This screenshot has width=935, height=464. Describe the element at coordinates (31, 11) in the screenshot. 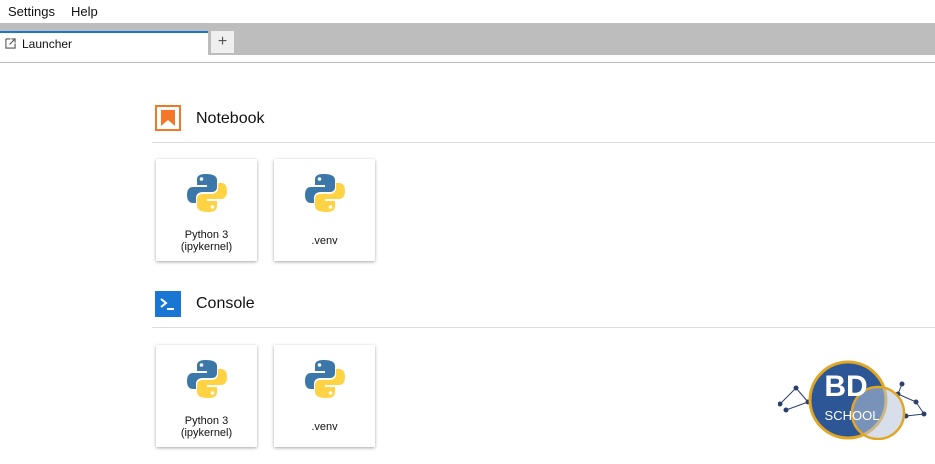

I see `menu-settings: Settings` at that location.